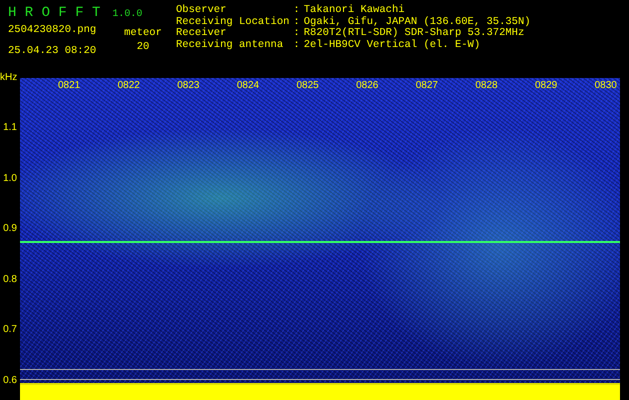  I want to click on frequency-label: 0.8, so click(10, 280).